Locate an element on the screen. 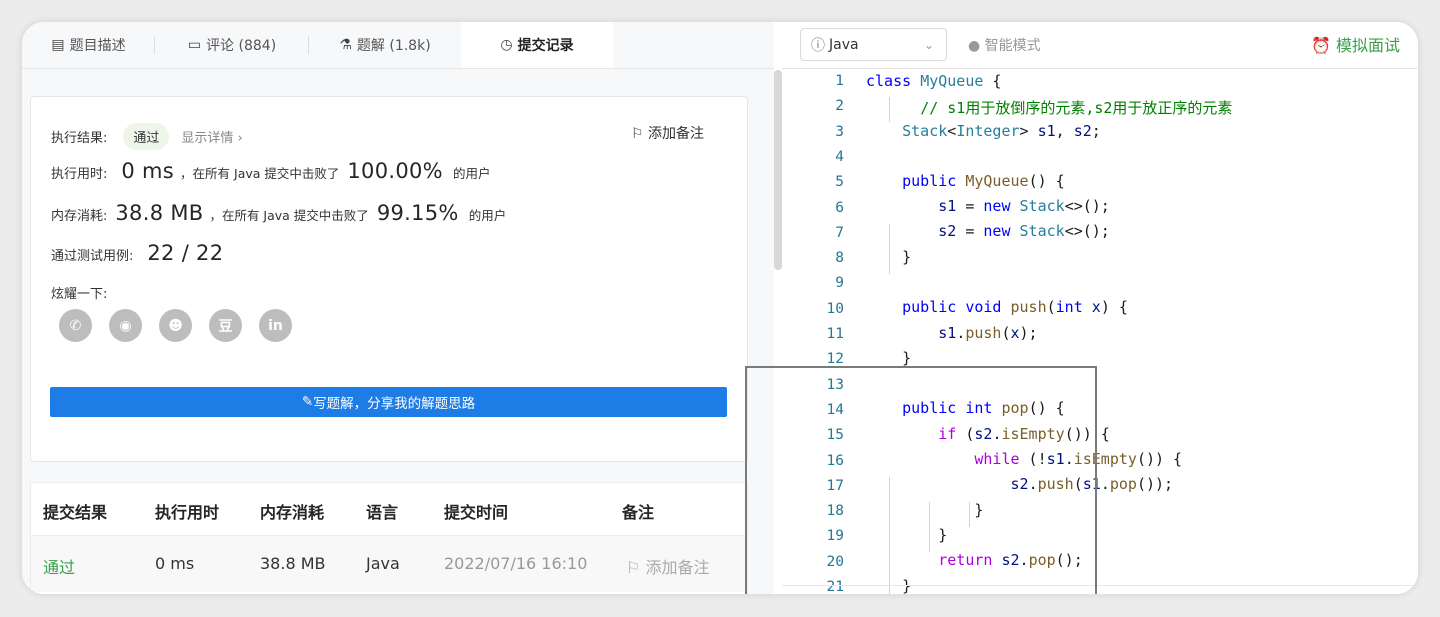 The image size is (1440, 617). memory-suffix: 的用户 is located at coordinates (487, 215).